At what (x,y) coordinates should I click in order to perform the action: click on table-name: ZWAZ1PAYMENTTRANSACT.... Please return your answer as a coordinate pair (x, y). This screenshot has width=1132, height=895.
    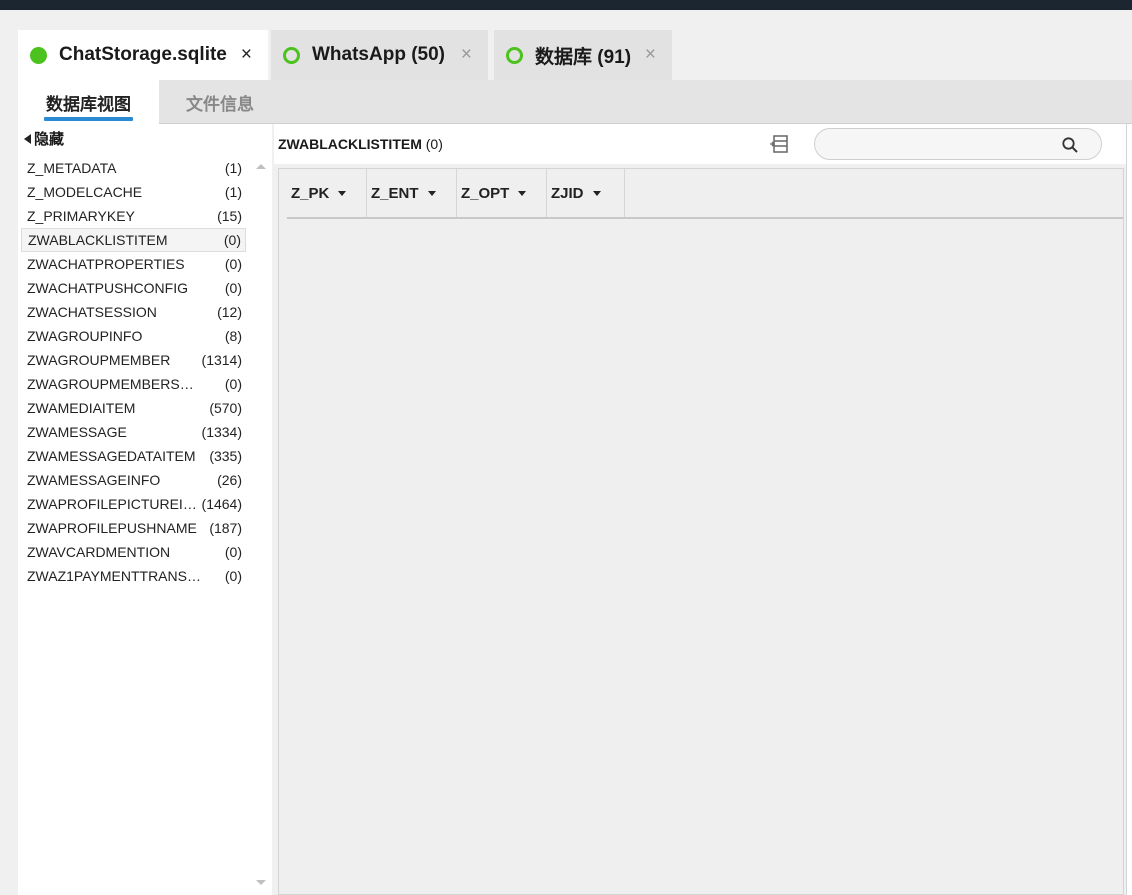
    Looking at the image, I should click on (114, 576).